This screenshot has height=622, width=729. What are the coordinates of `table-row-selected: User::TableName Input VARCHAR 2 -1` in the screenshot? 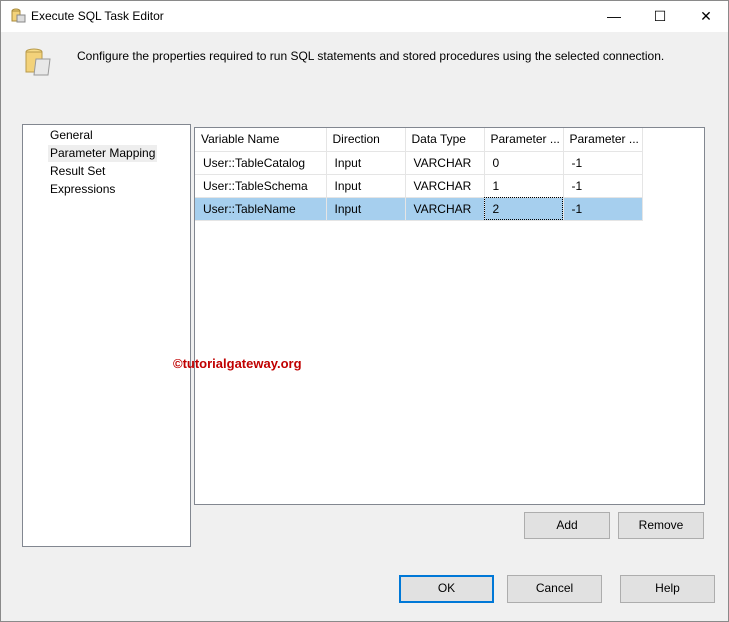 It's located at (419, 209).